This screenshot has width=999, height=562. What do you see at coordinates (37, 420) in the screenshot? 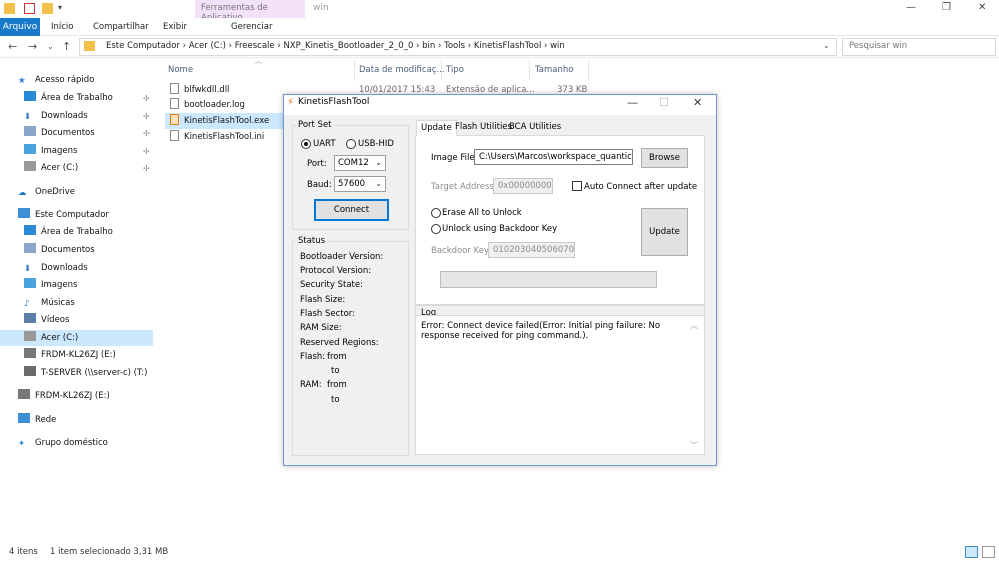
I see `nav-network: Rede` at bounding box center [37, 420].